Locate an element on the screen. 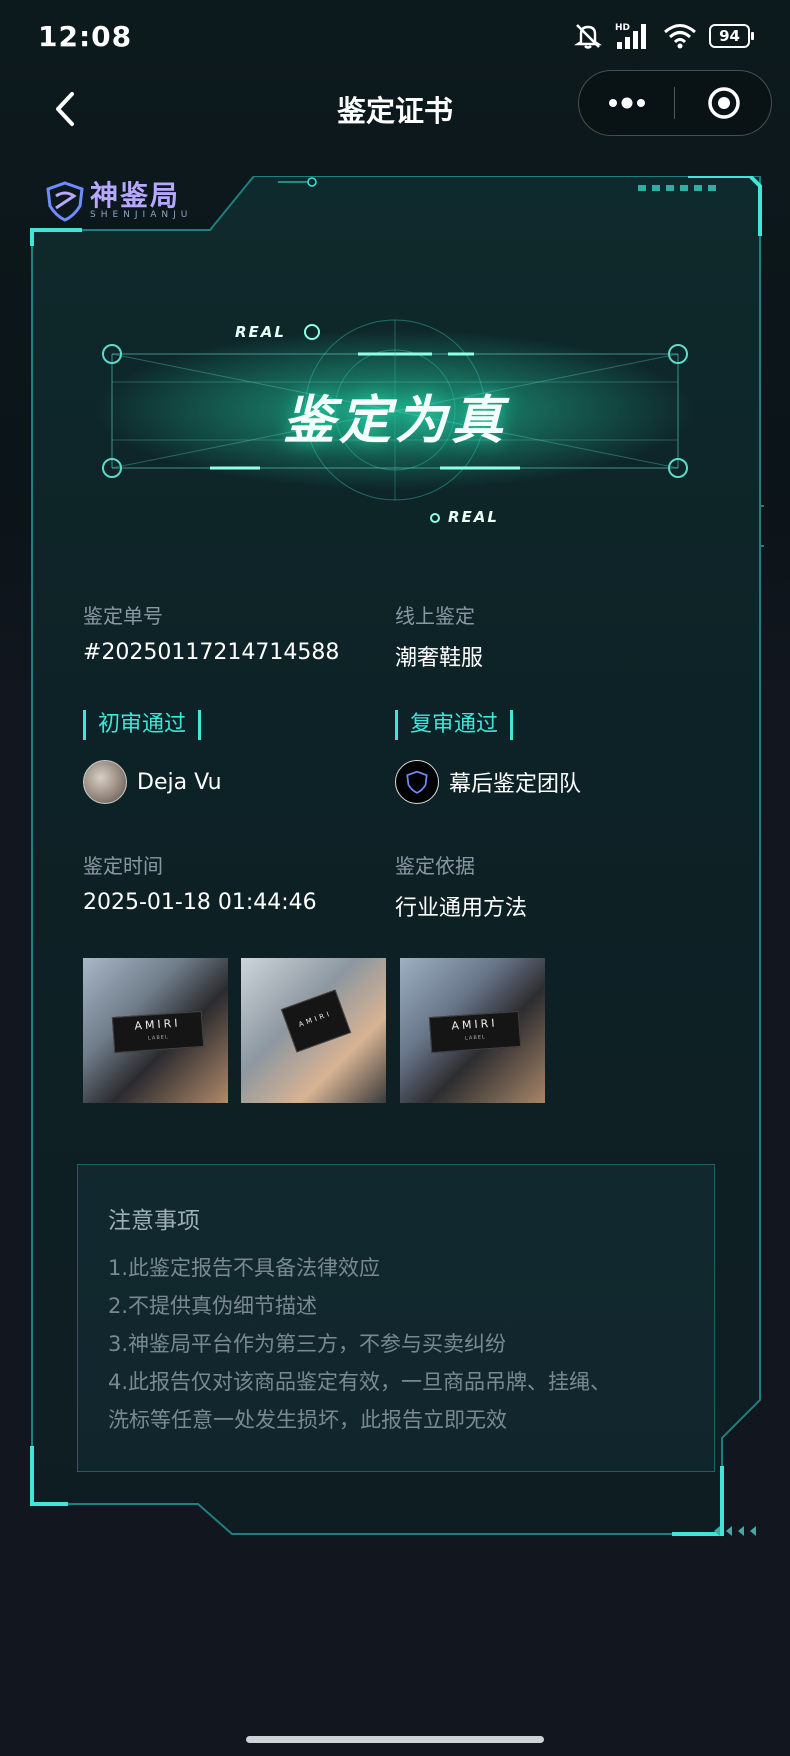 The height and width of the screenshot is (1756, 790). brand-name: 神鉴局 is located at coordinates (135, 195).